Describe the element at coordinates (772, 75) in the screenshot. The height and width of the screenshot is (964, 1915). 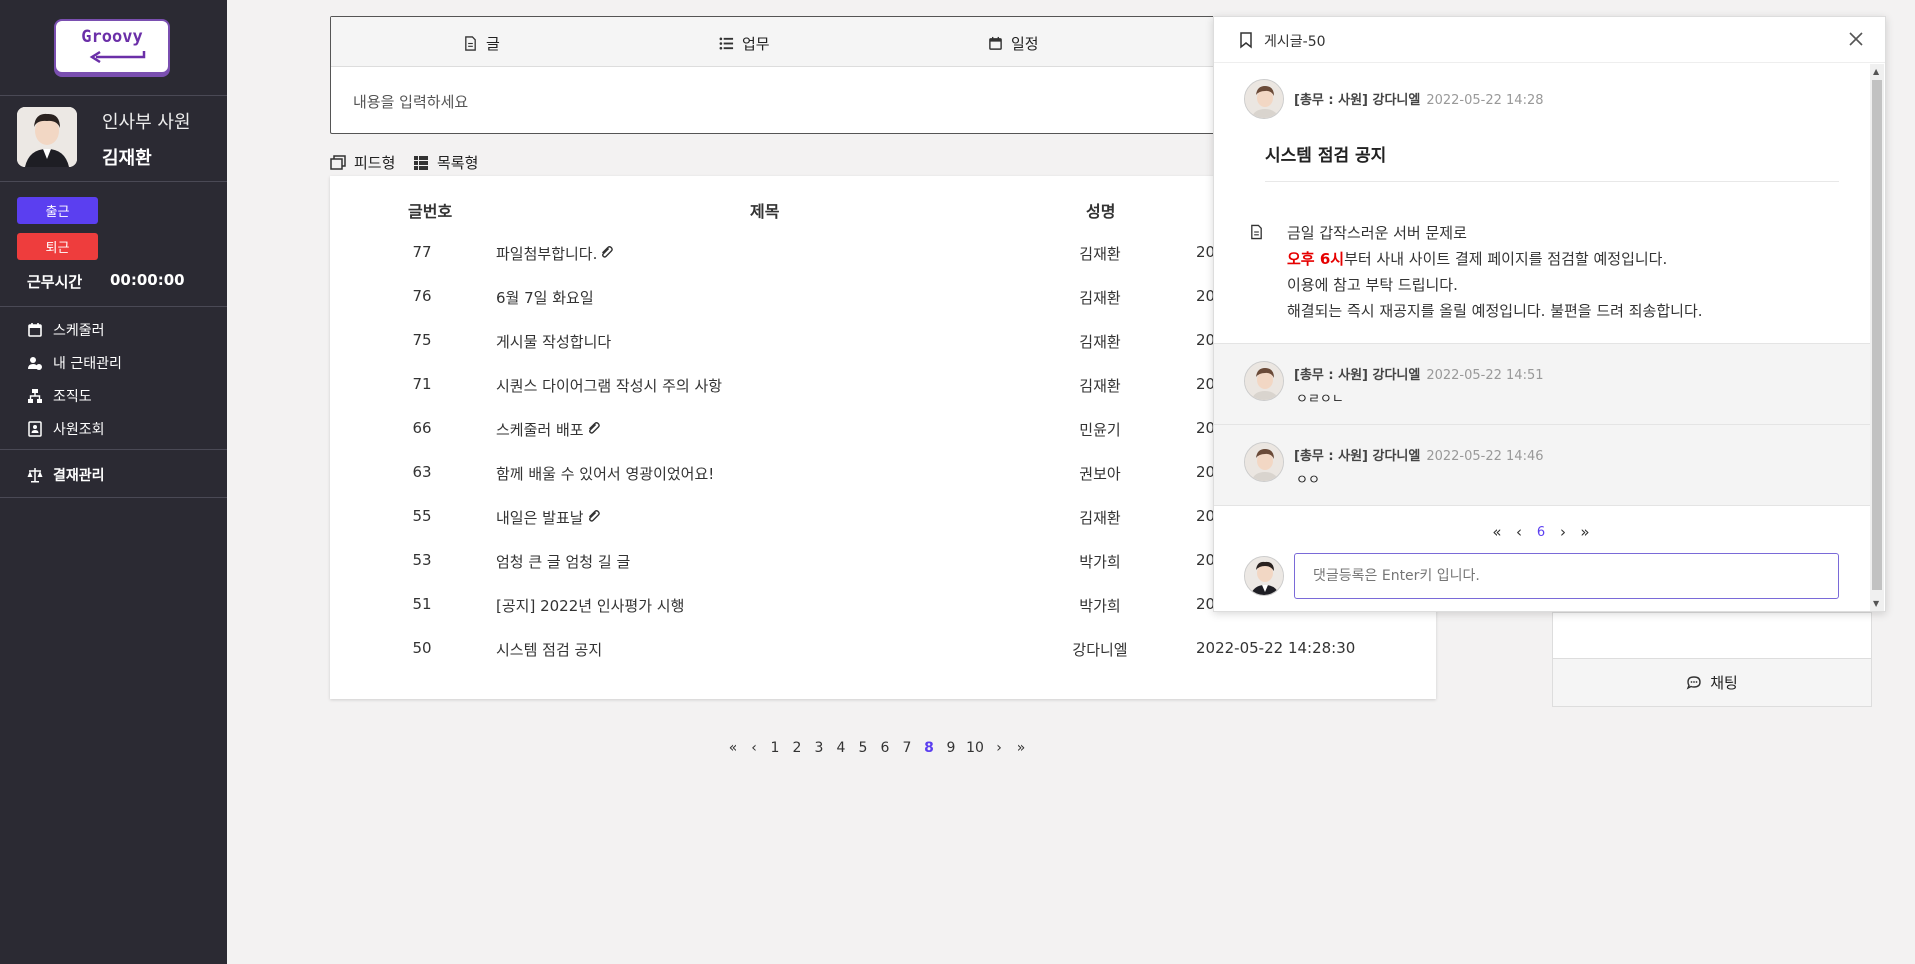
I see `post-composer: 글 업무 일정 내용을 입력하세요` at that location.